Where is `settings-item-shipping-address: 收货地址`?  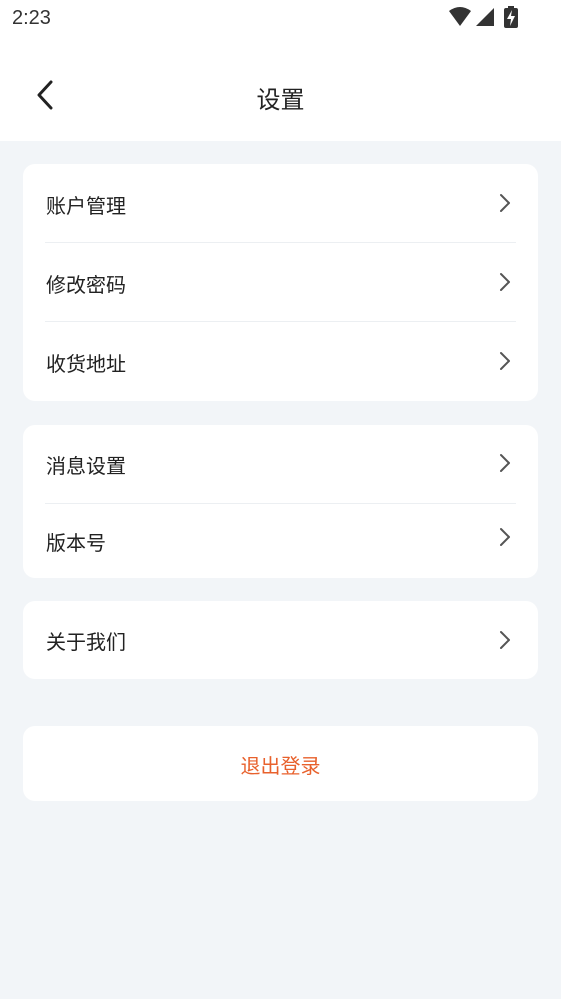 settings-item-shipping-address: 收货地址 is located at coordinates (280, 361).